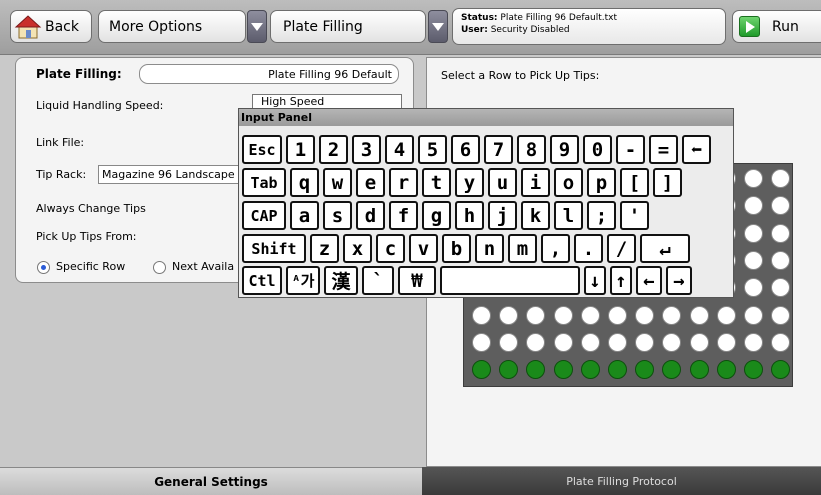 This screenshot has height=495, width=821. Describe the element at coordinates (522, 248) in the screenshot. I see `key-m: m` at that location.